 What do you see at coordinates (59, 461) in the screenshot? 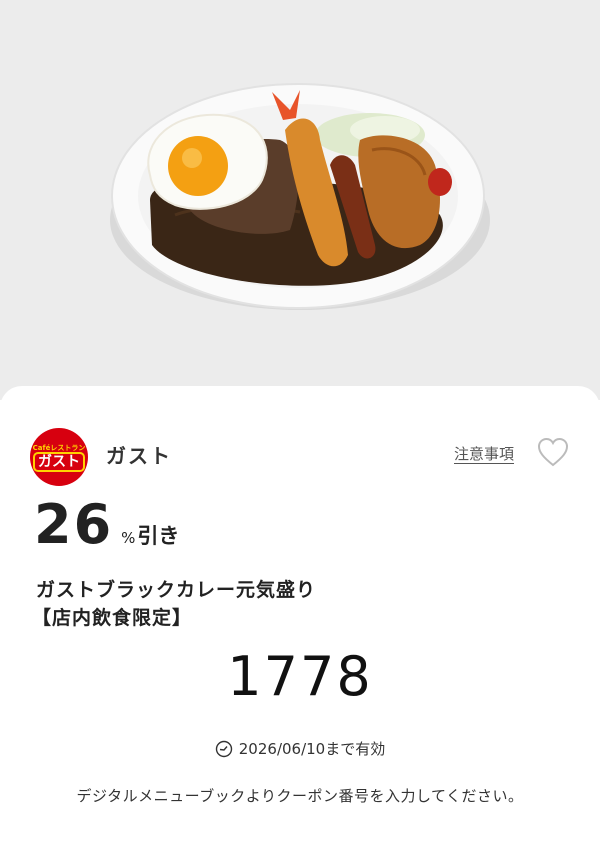
I see `logo-text: ガスト` at bounding box center [59, 461].